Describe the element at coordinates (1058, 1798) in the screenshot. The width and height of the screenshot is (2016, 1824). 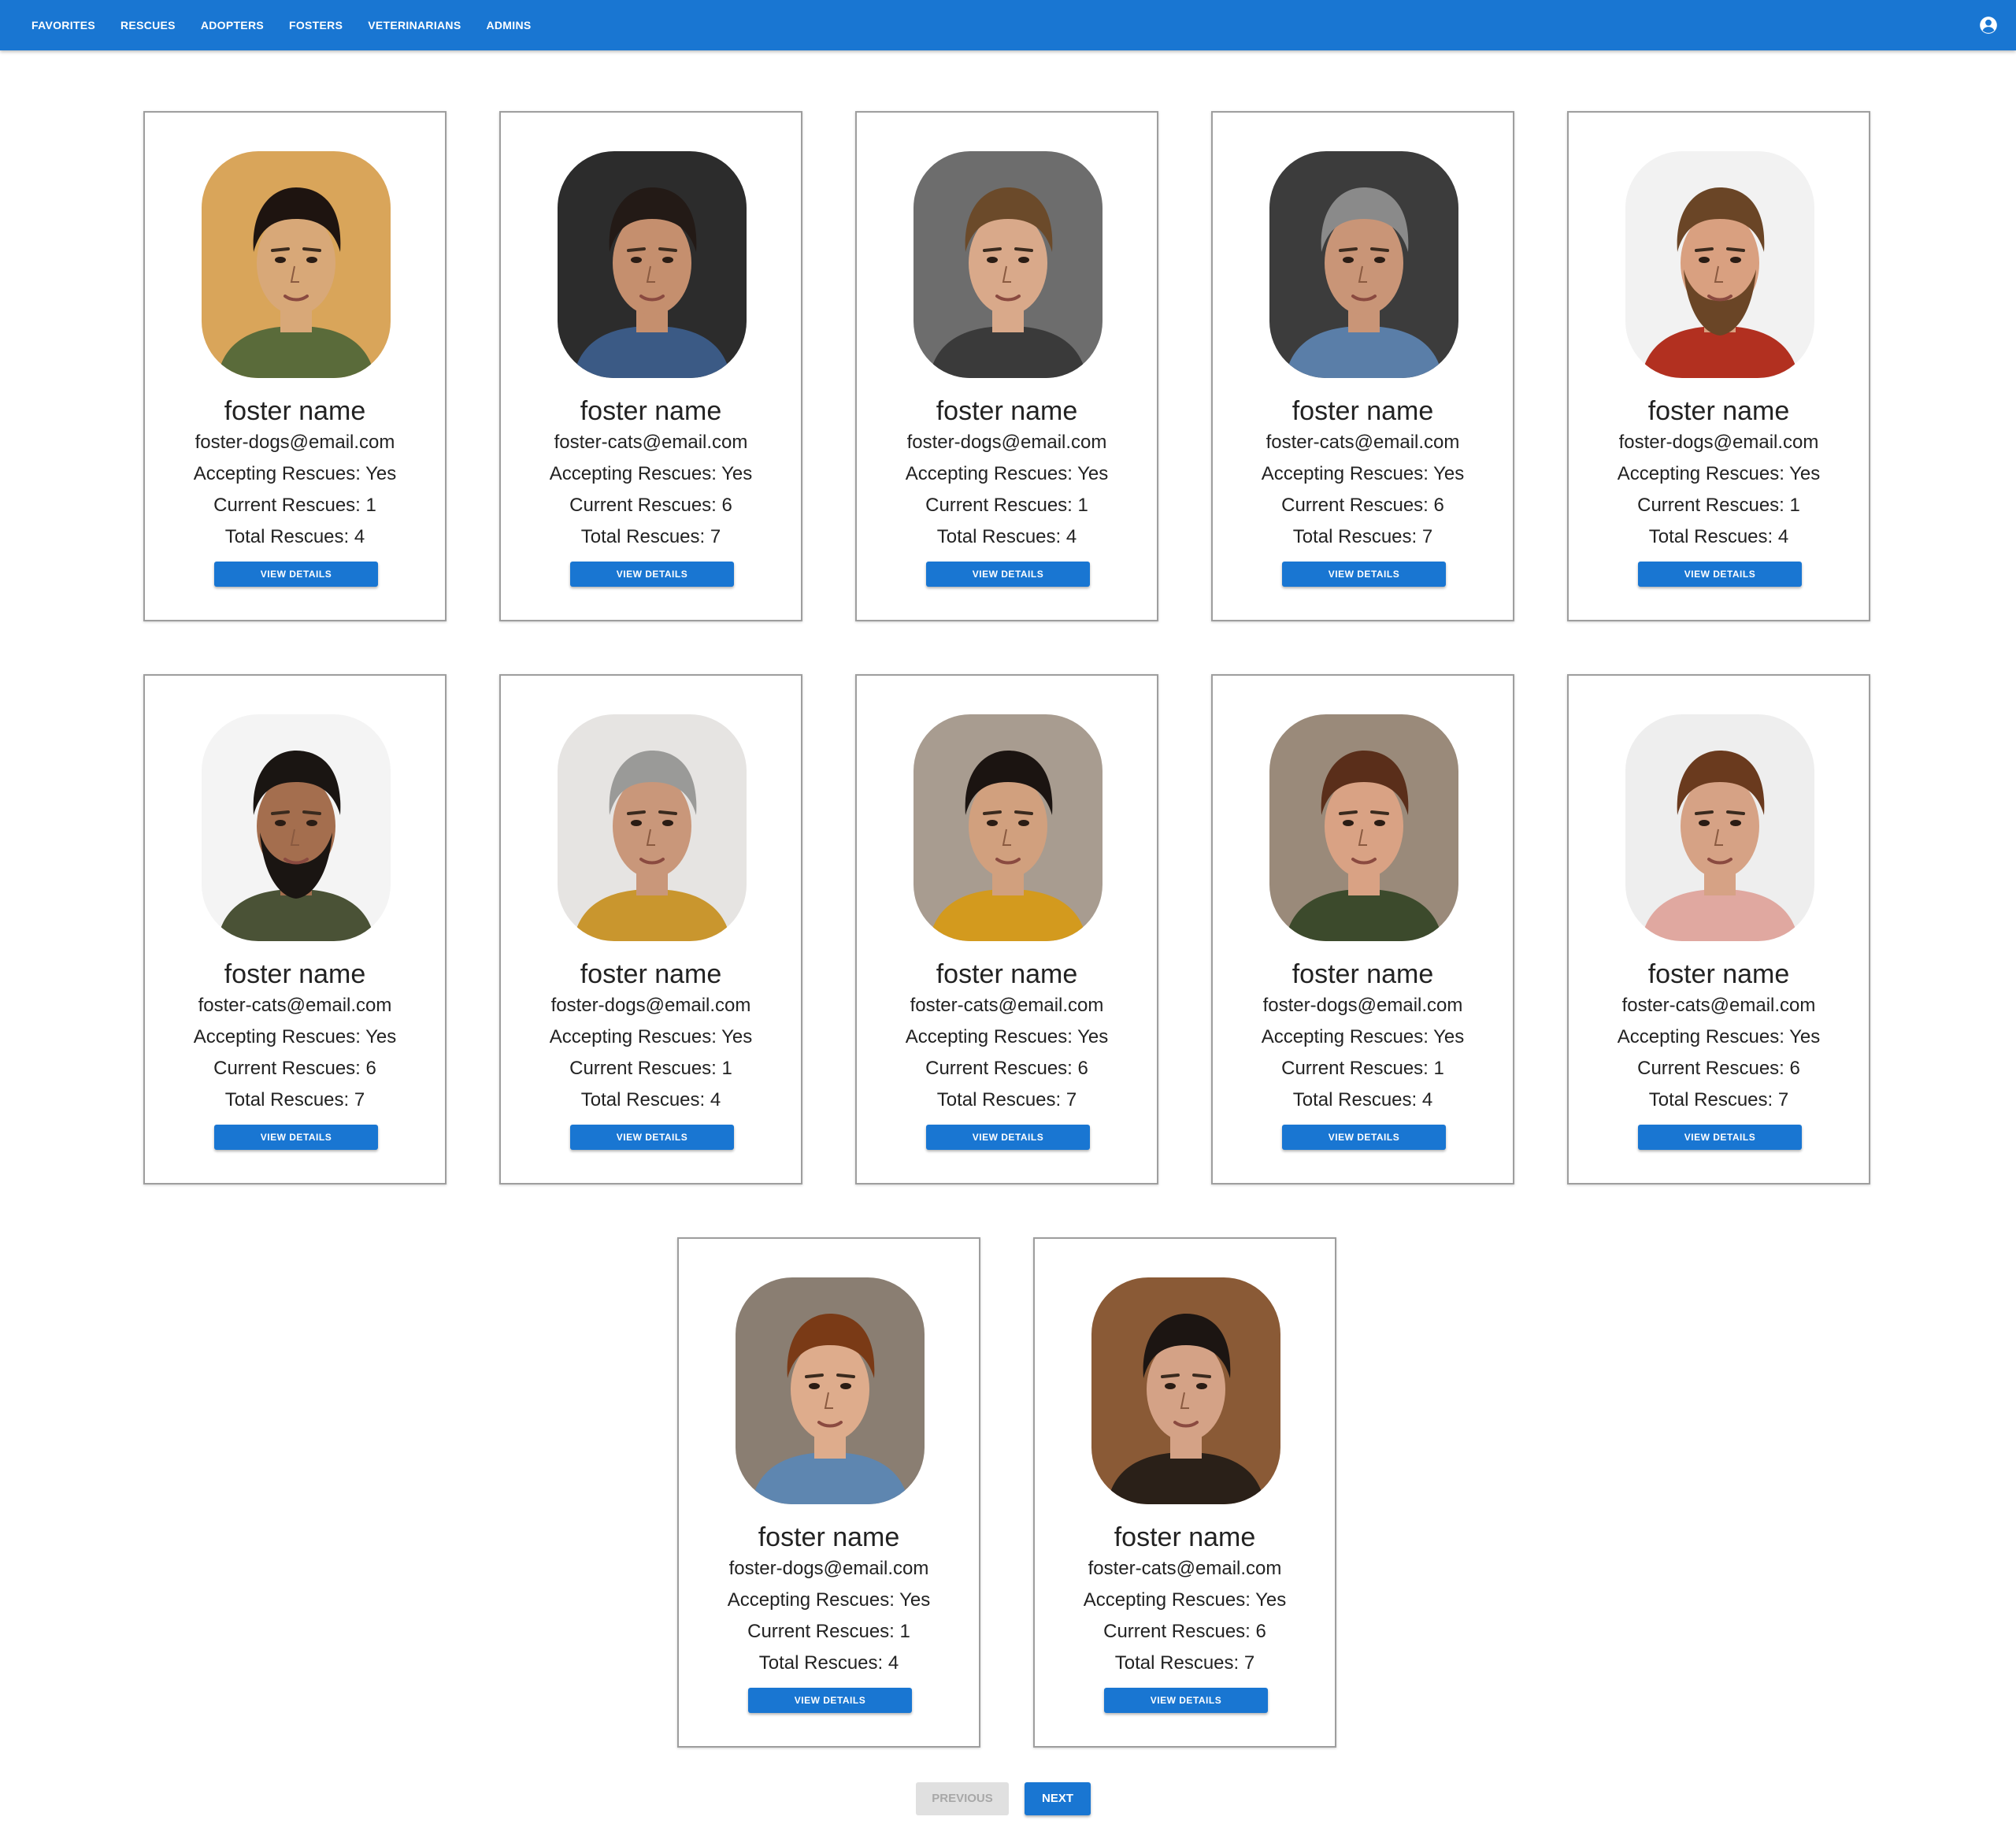
I see `next-page-button: NEXT` at that location.